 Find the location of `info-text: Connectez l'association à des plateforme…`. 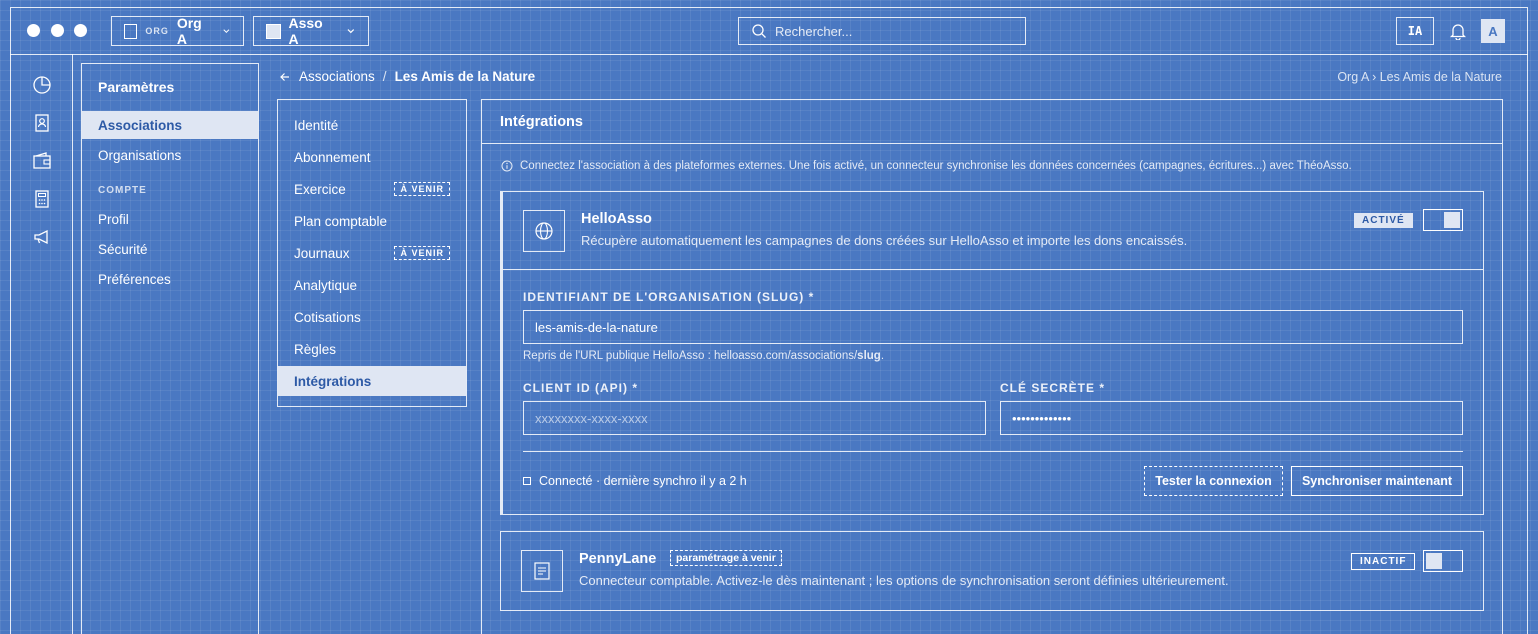

info-text: Connectez l'association à des plateforme… is located at coordinates (936, 166).